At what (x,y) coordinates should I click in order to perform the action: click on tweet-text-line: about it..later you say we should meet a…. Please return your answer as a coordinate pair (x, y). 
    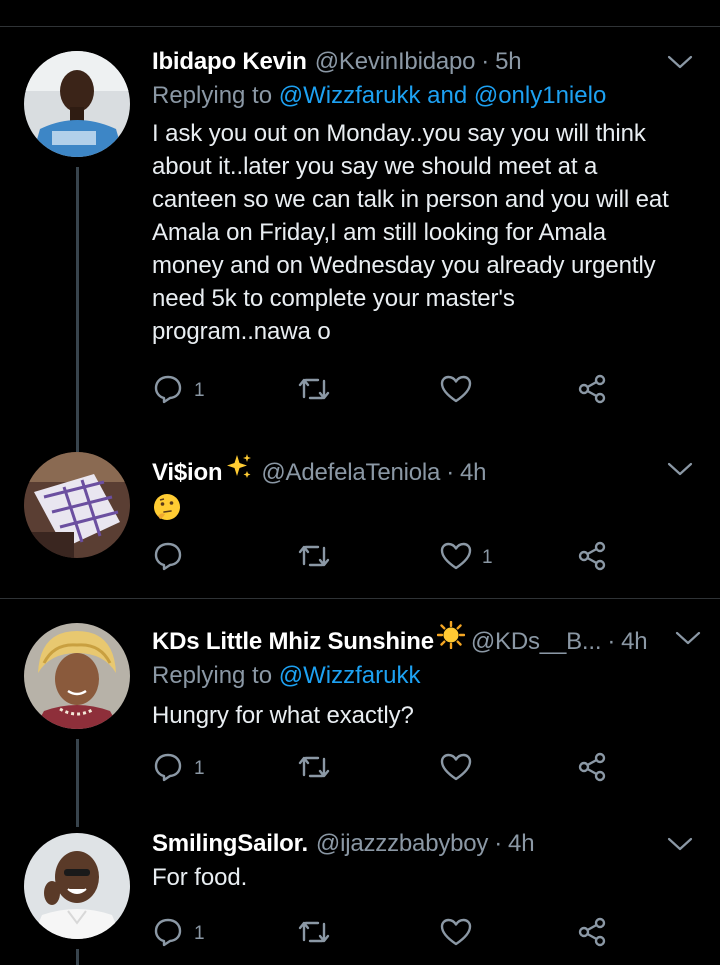
    Looking at the image, I should click on (375, 166).